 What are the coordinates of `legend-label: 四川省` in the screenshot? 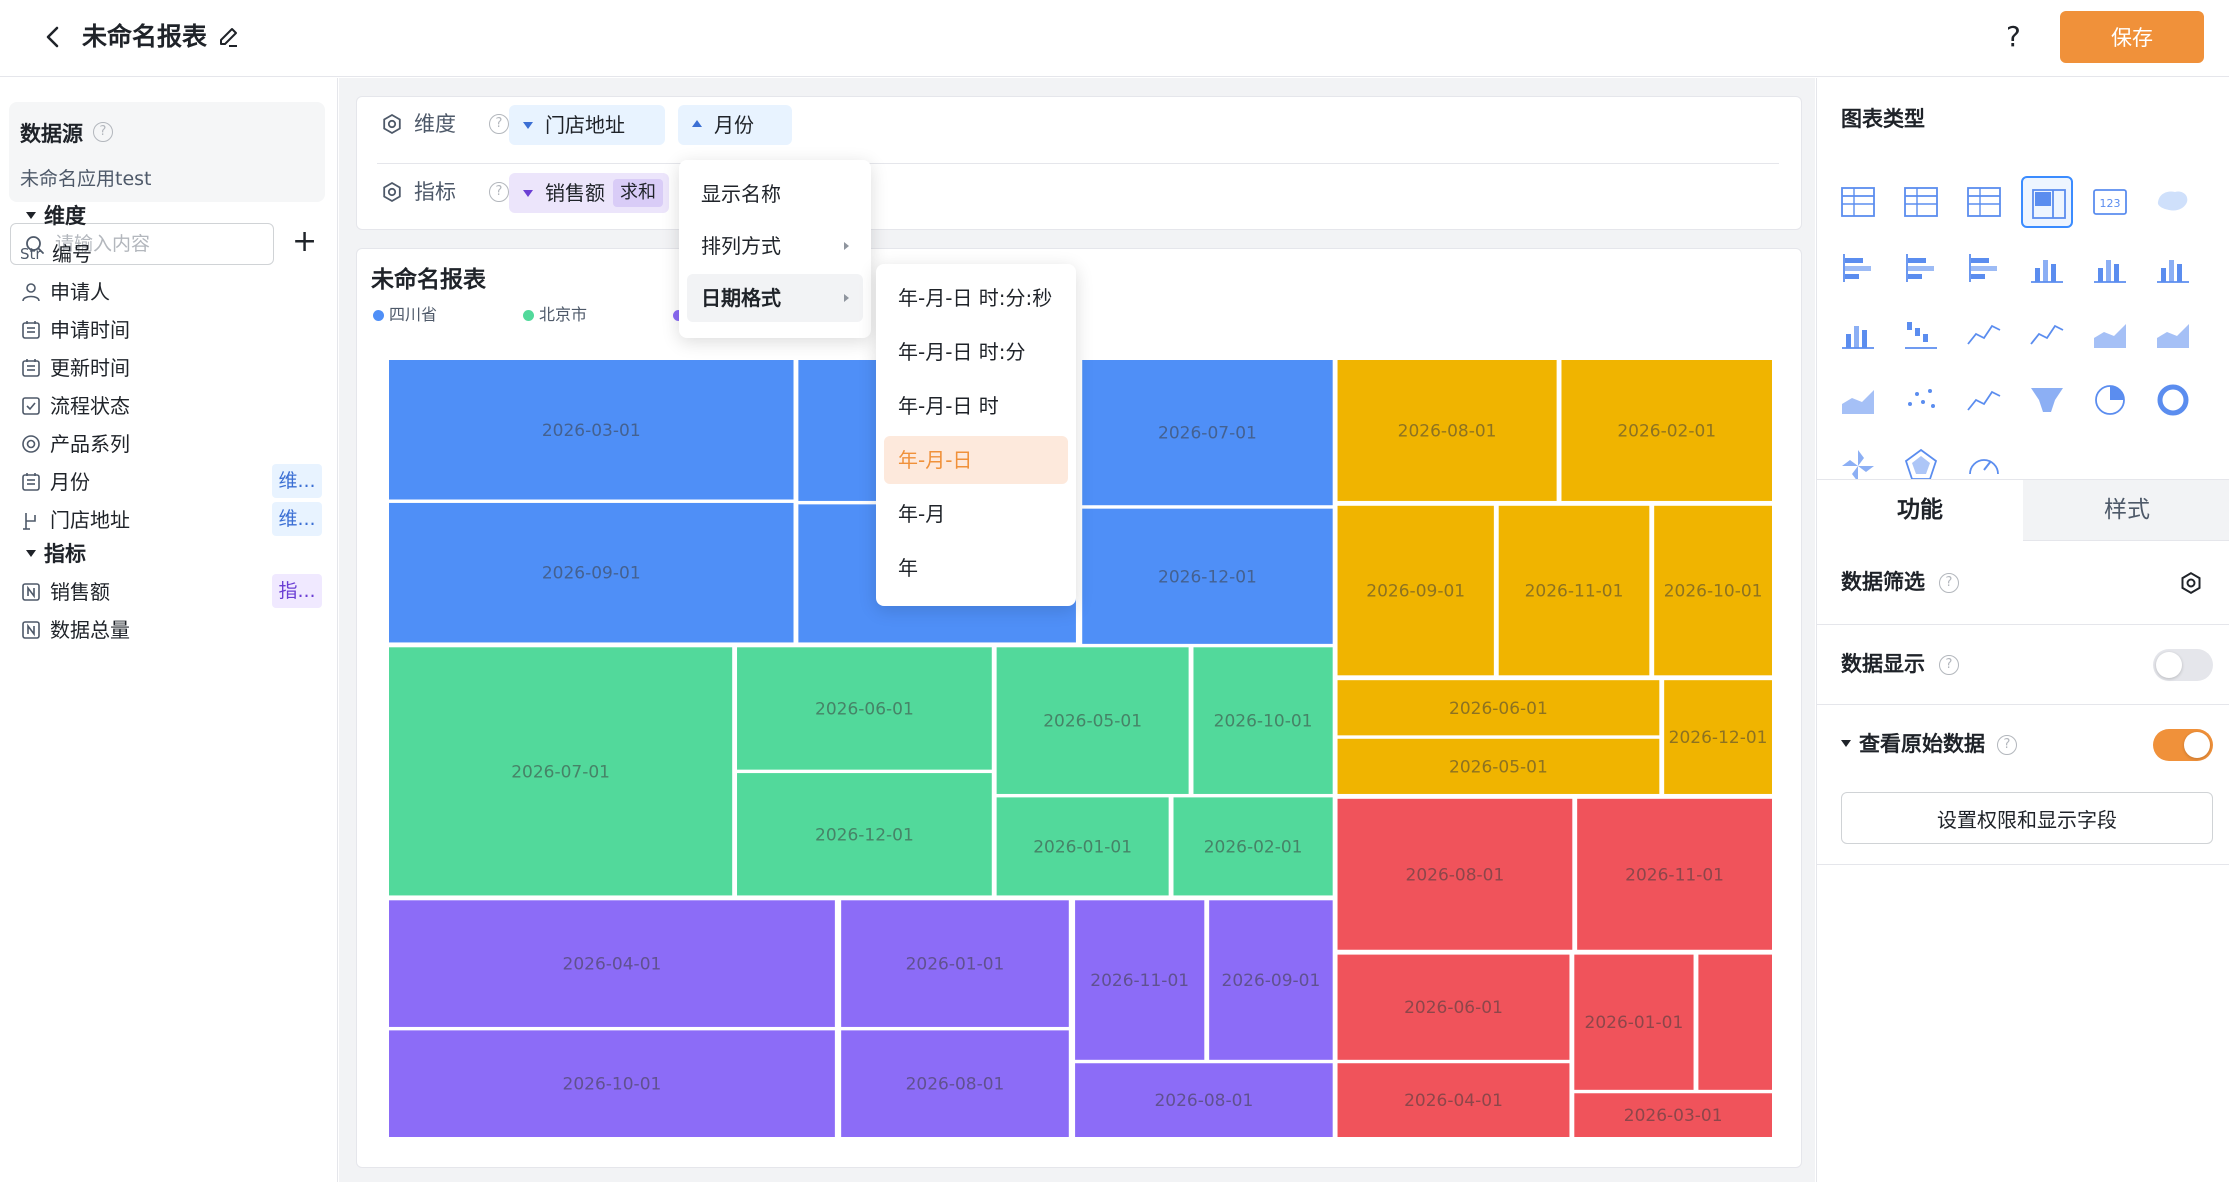 It's located at (413, 314).